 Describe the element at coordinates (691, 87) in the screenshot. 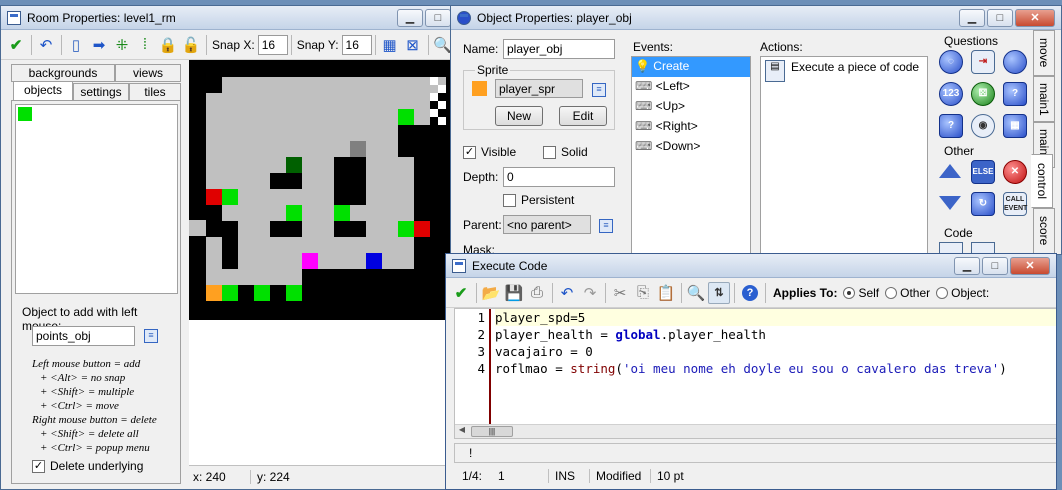

I see `event-left: ⌨ <Left>` at that location.